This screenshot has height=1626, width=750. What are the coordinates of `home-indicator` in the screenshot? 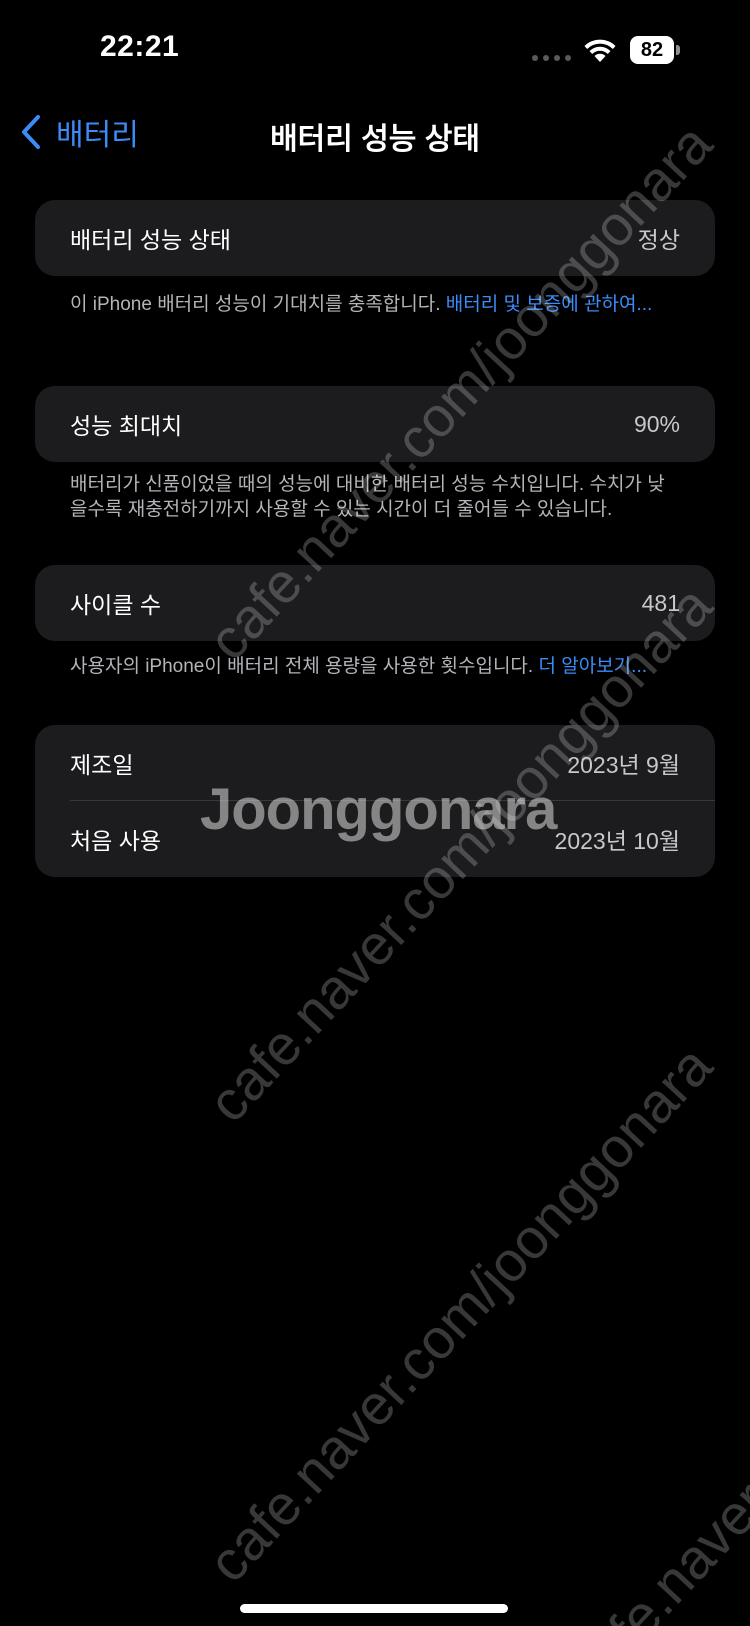 It's located at (374, 1608).